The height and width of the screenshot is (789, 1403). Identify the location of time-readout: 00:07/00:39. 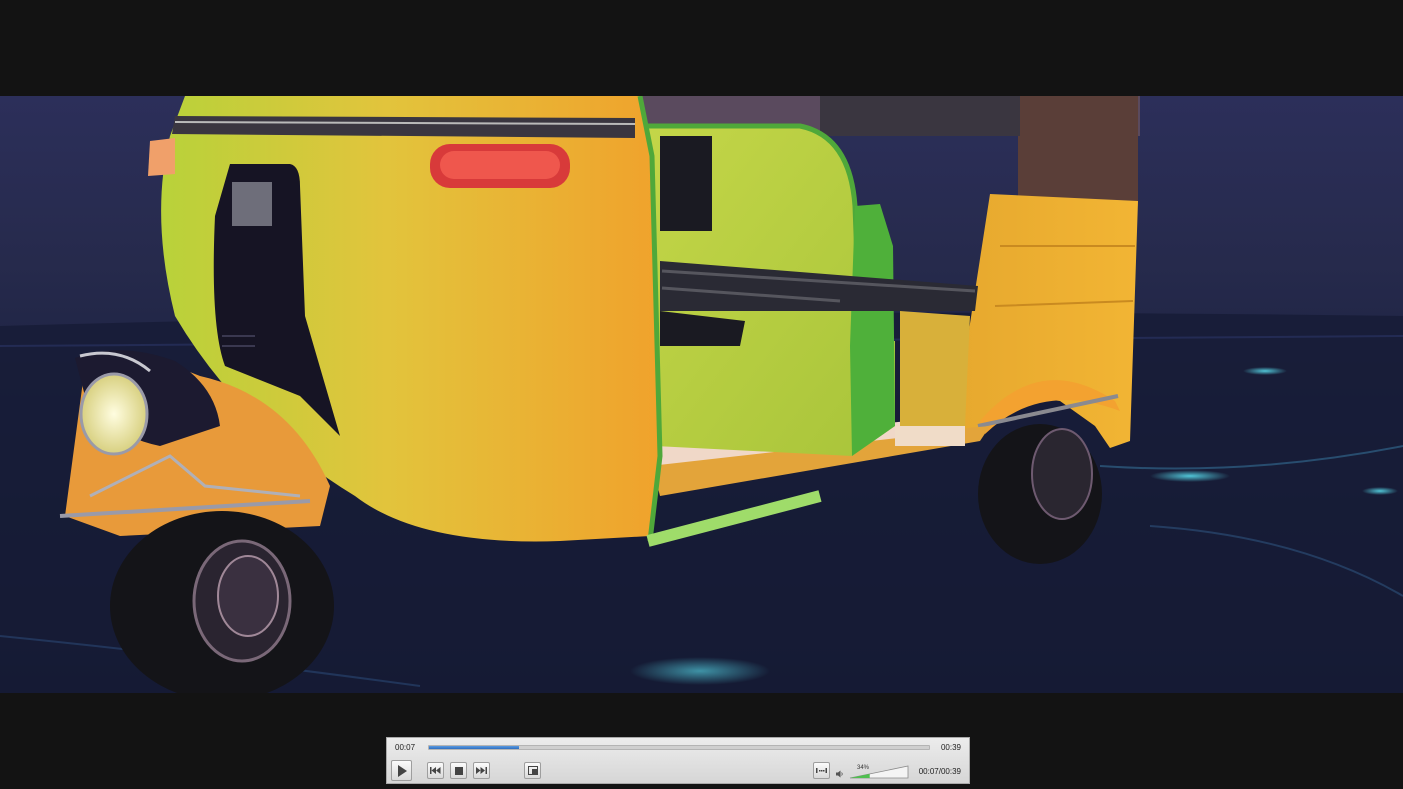
(939, 771).